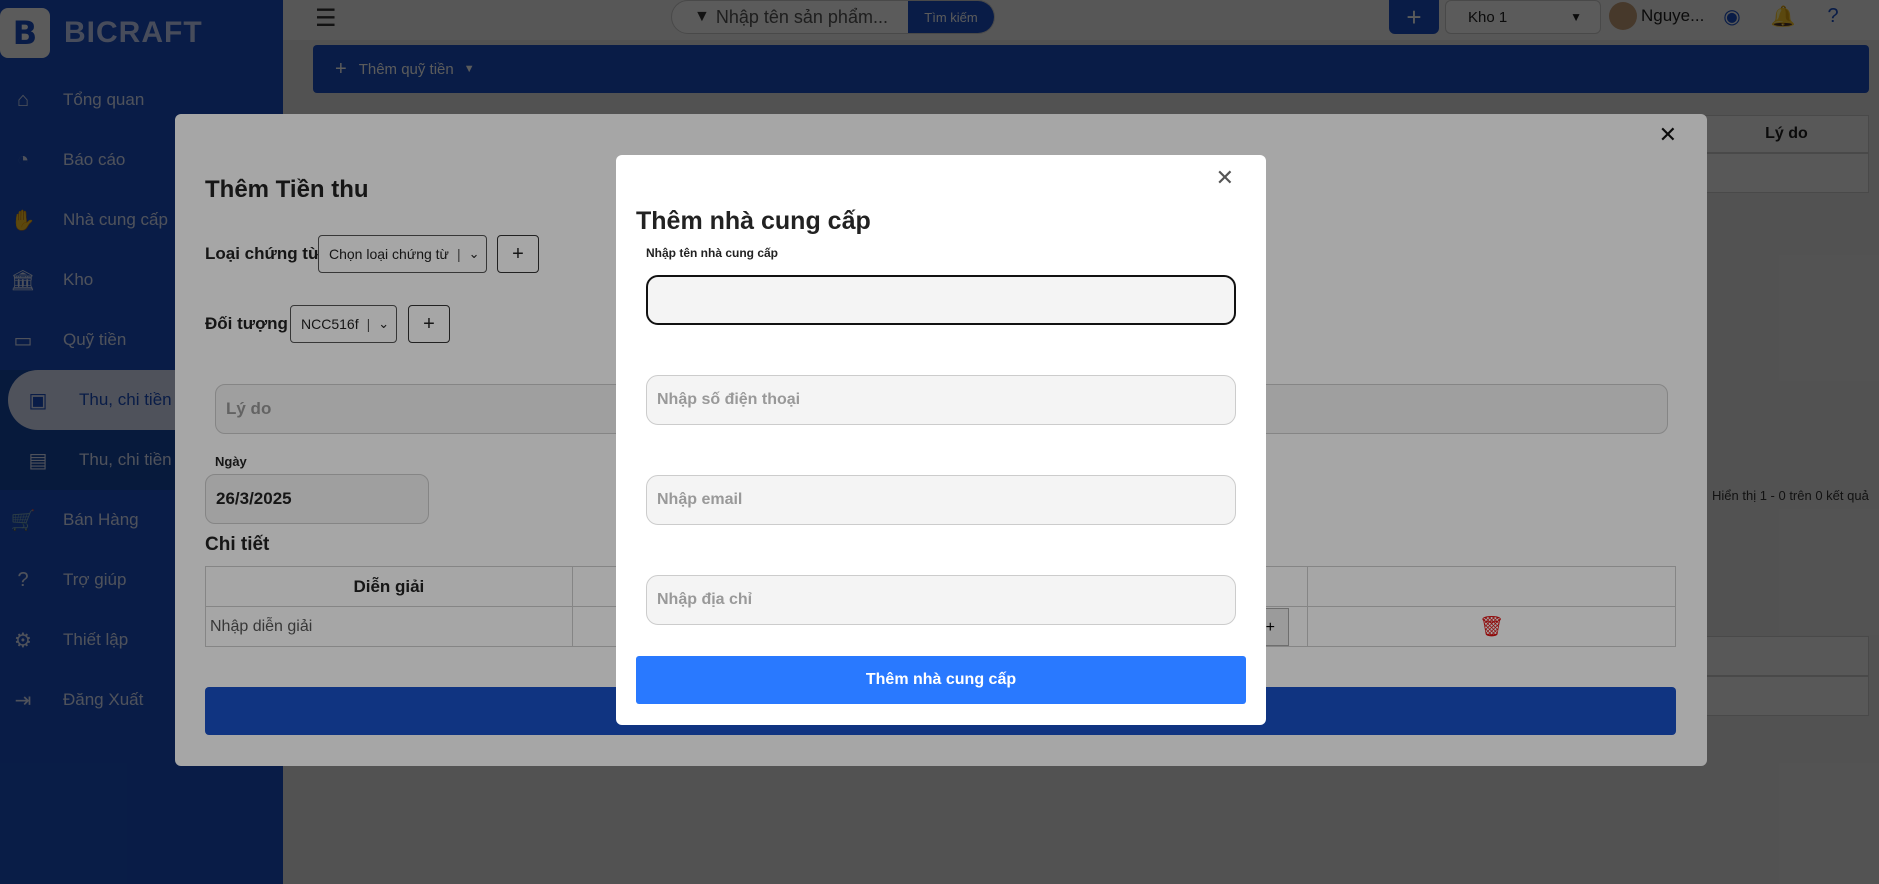  Describe the element at coordinates (941, 680) in the screenshot. I see `add-supplier-button: Thêm nhà cung cấp` at that location.